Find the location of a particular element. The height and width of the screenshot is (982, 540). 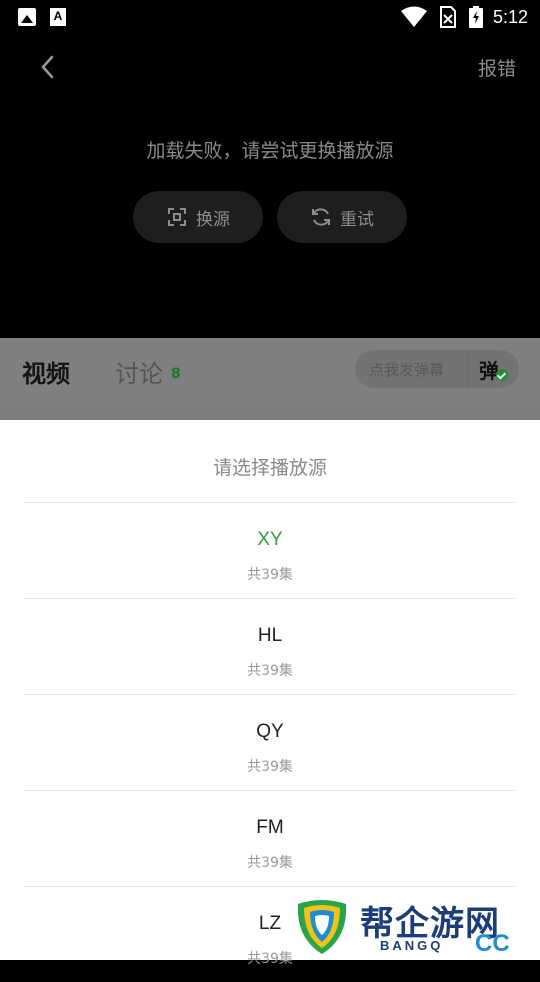

back-arrow-icon is located at coordinates (49, 67).